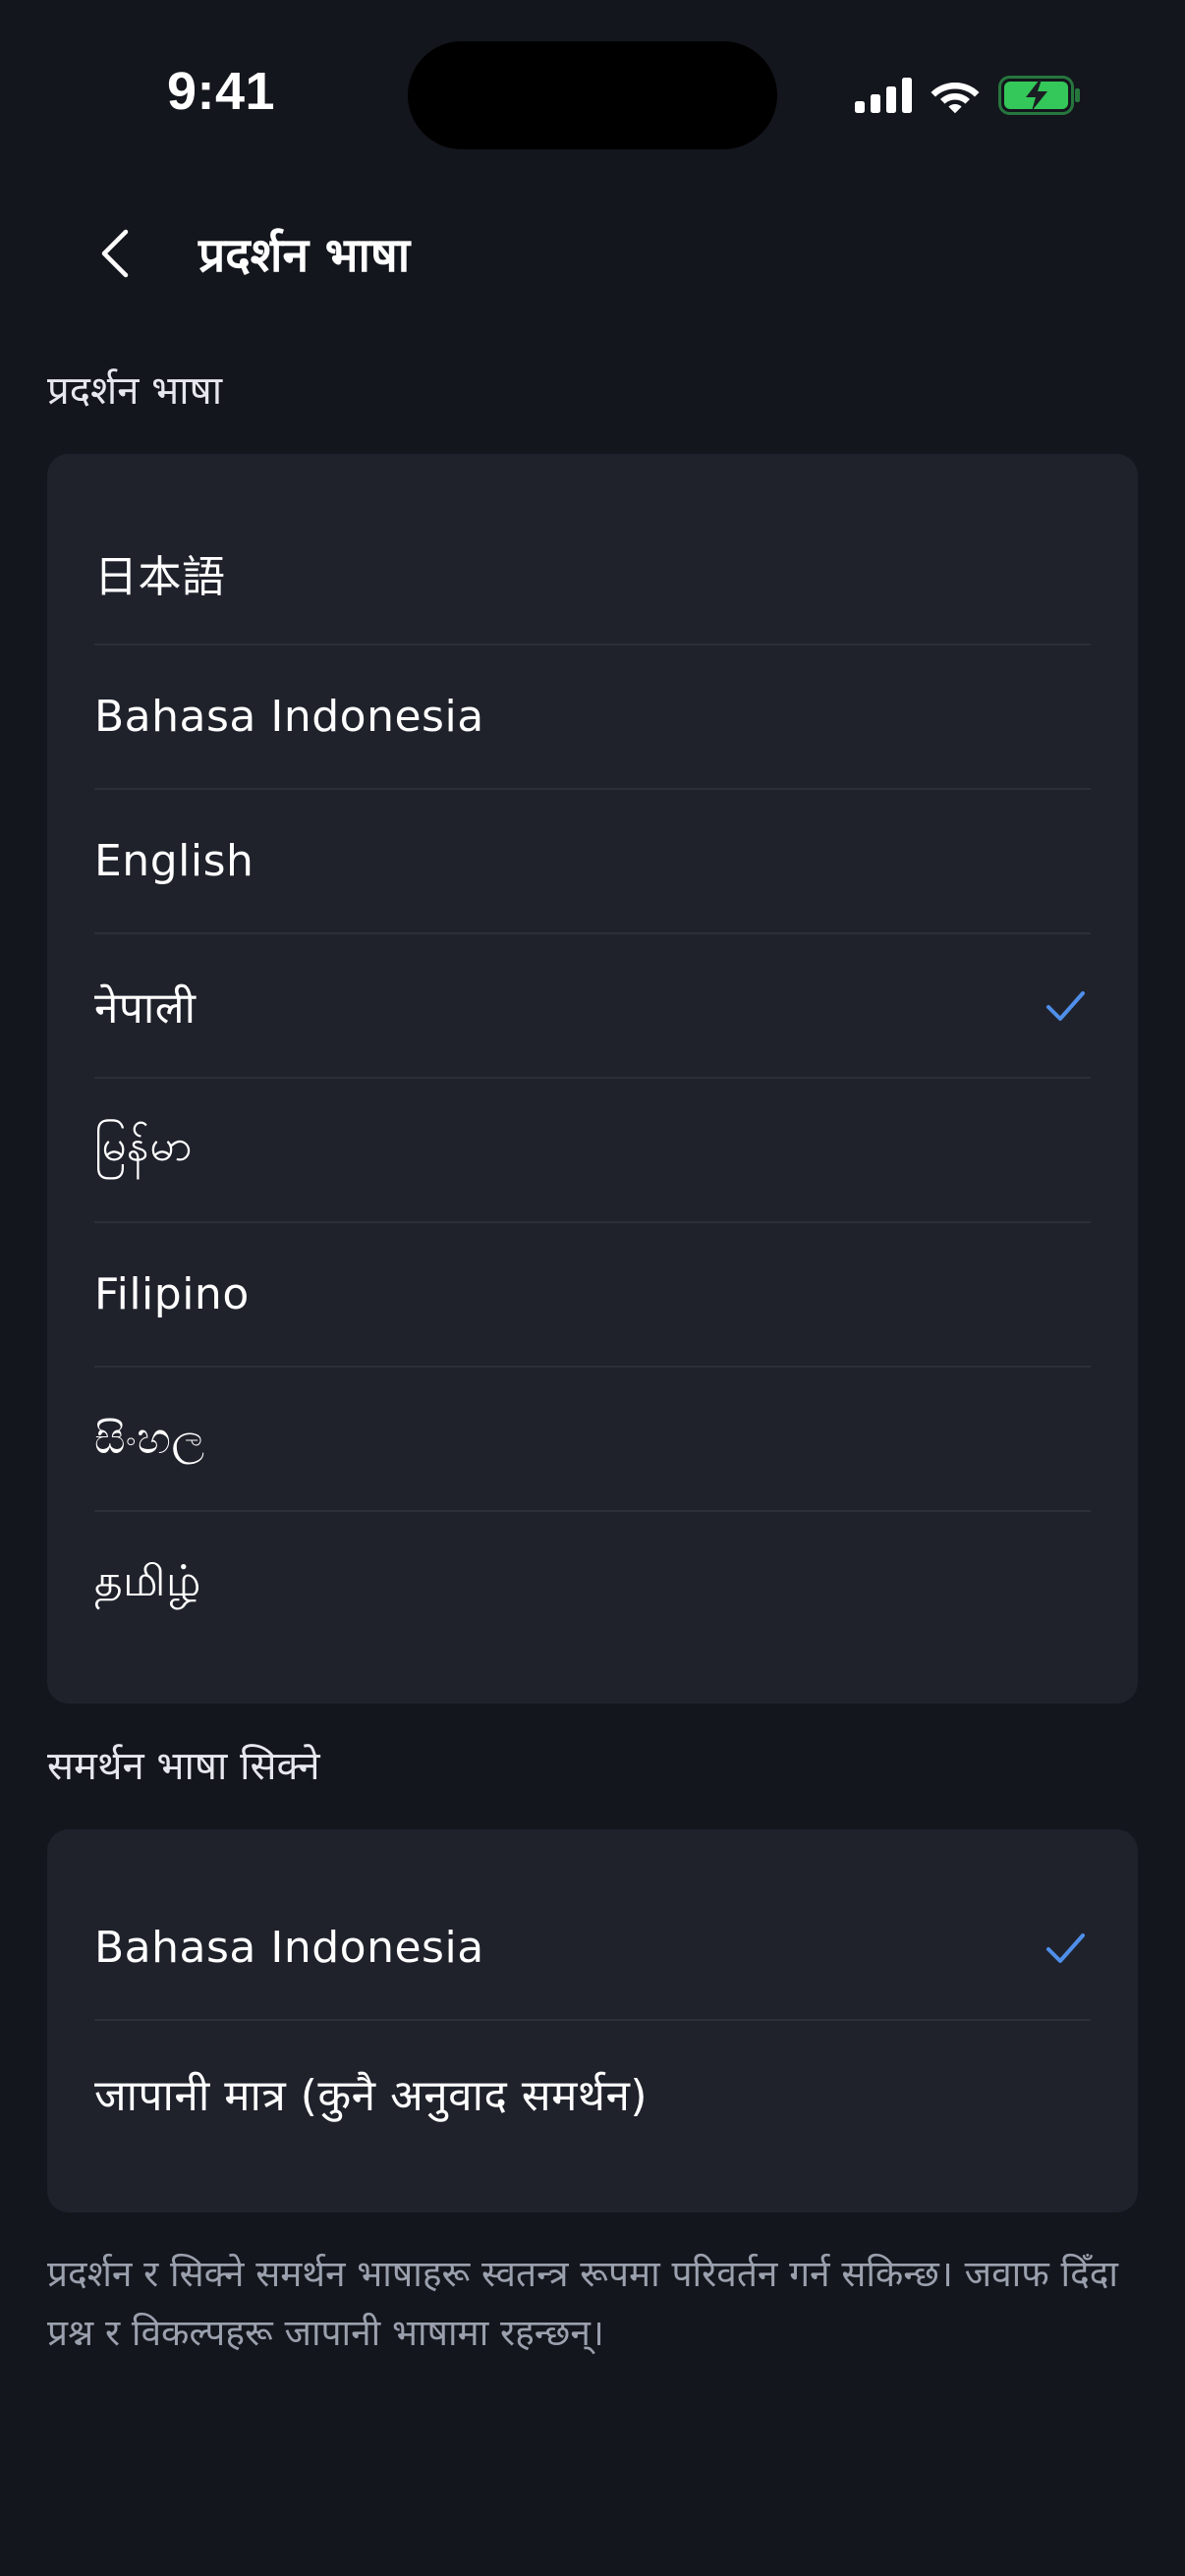  What do you see at coordinates (592, 862) in the screenshot?
I see `language-option-english: English` at bounding box center [592, 862].